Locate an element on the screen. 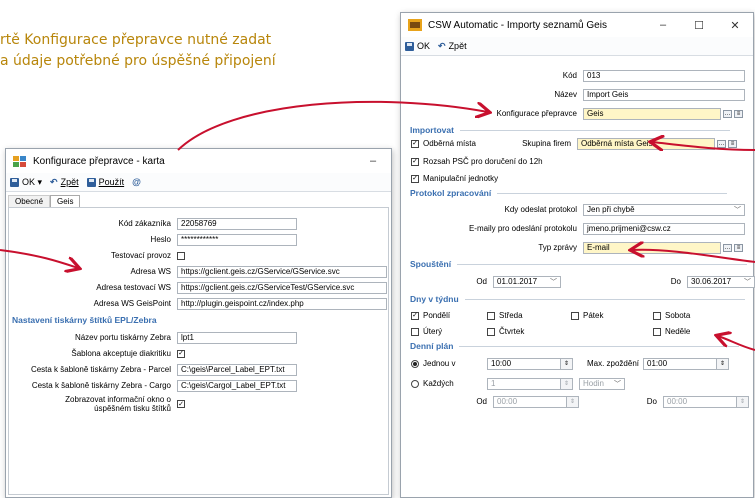  ctvrtek-label: Čtvrtek is located at coordinates (512, 331).